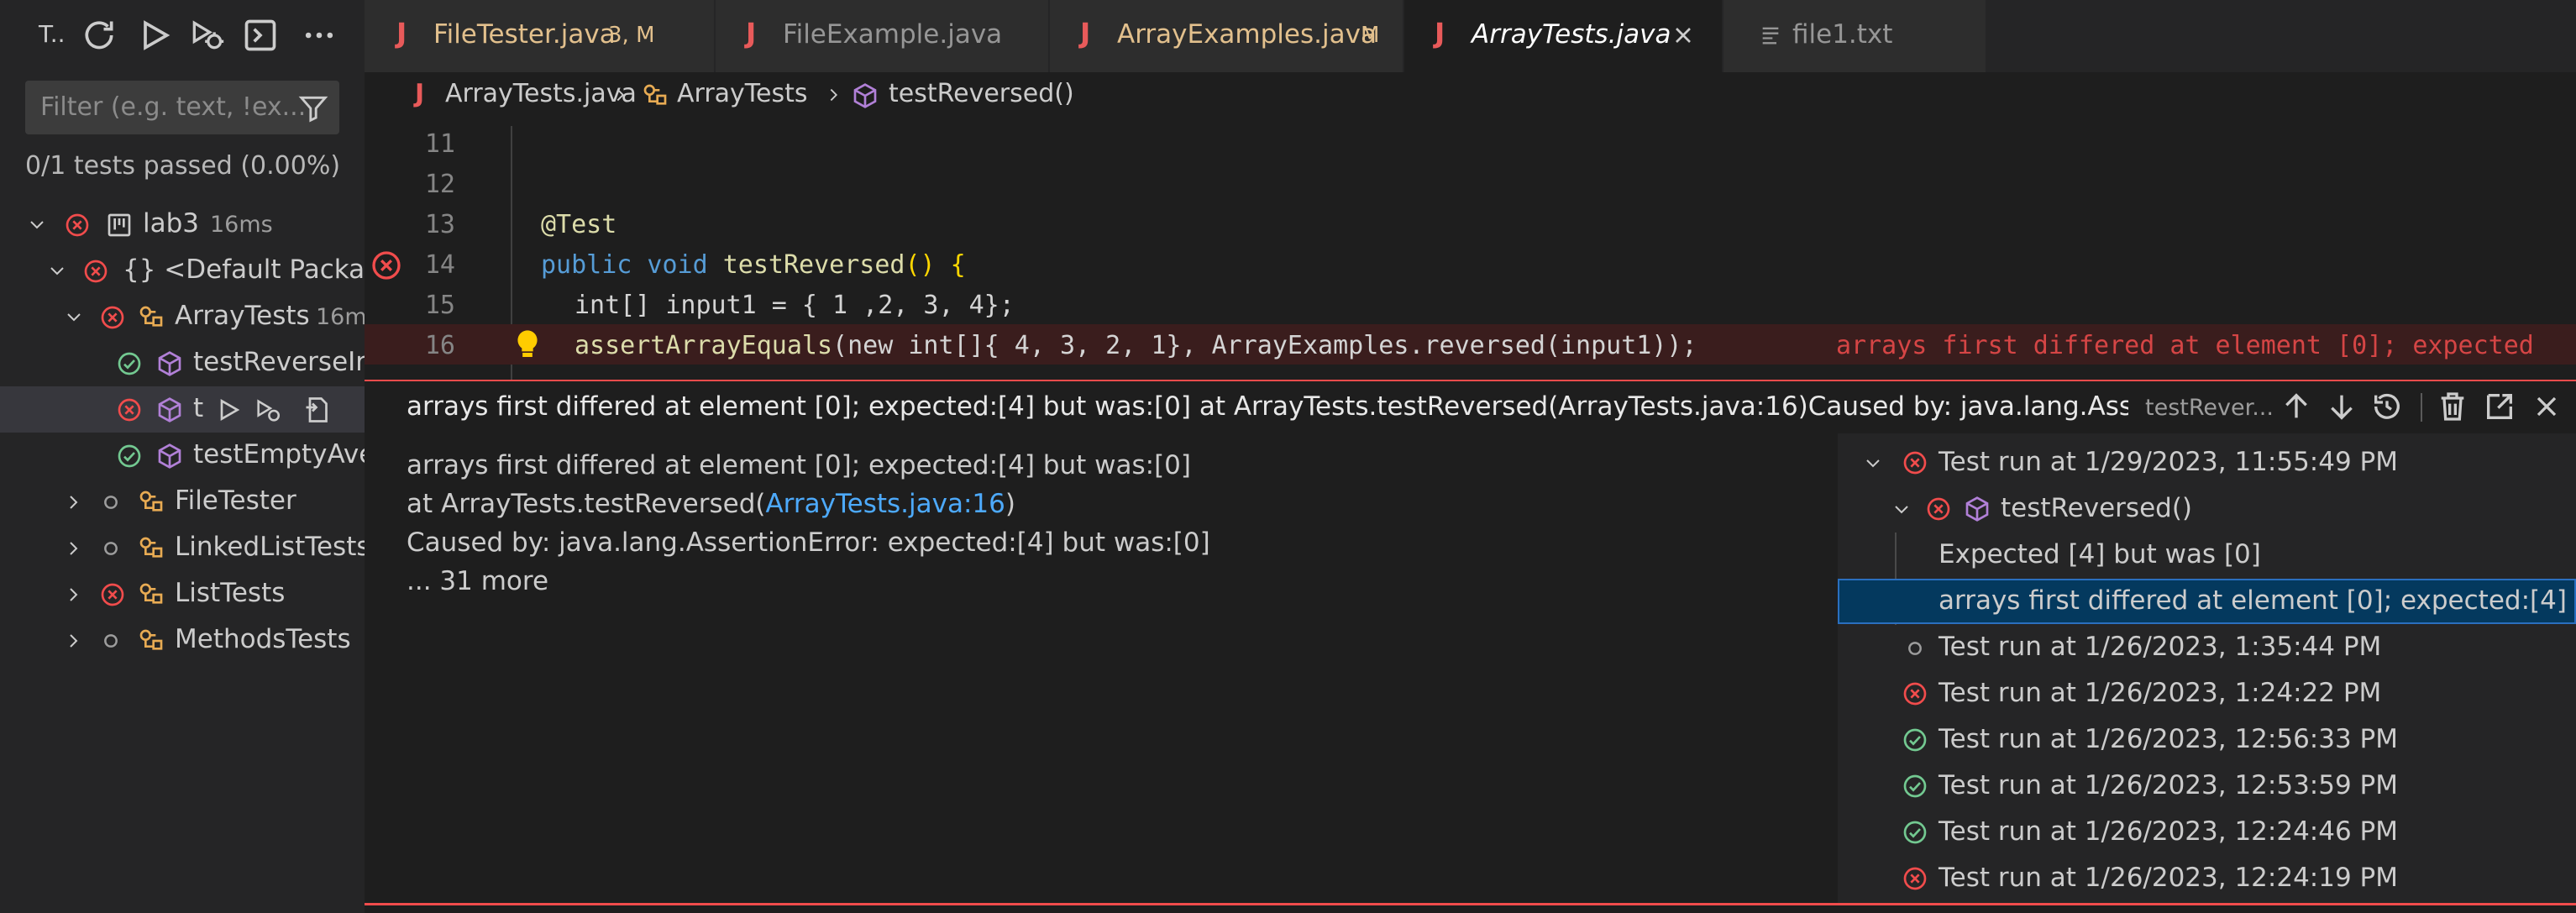 The height and width of the screenshot is (913, 2576). I want to click on filter-icon, so click(313, 108).